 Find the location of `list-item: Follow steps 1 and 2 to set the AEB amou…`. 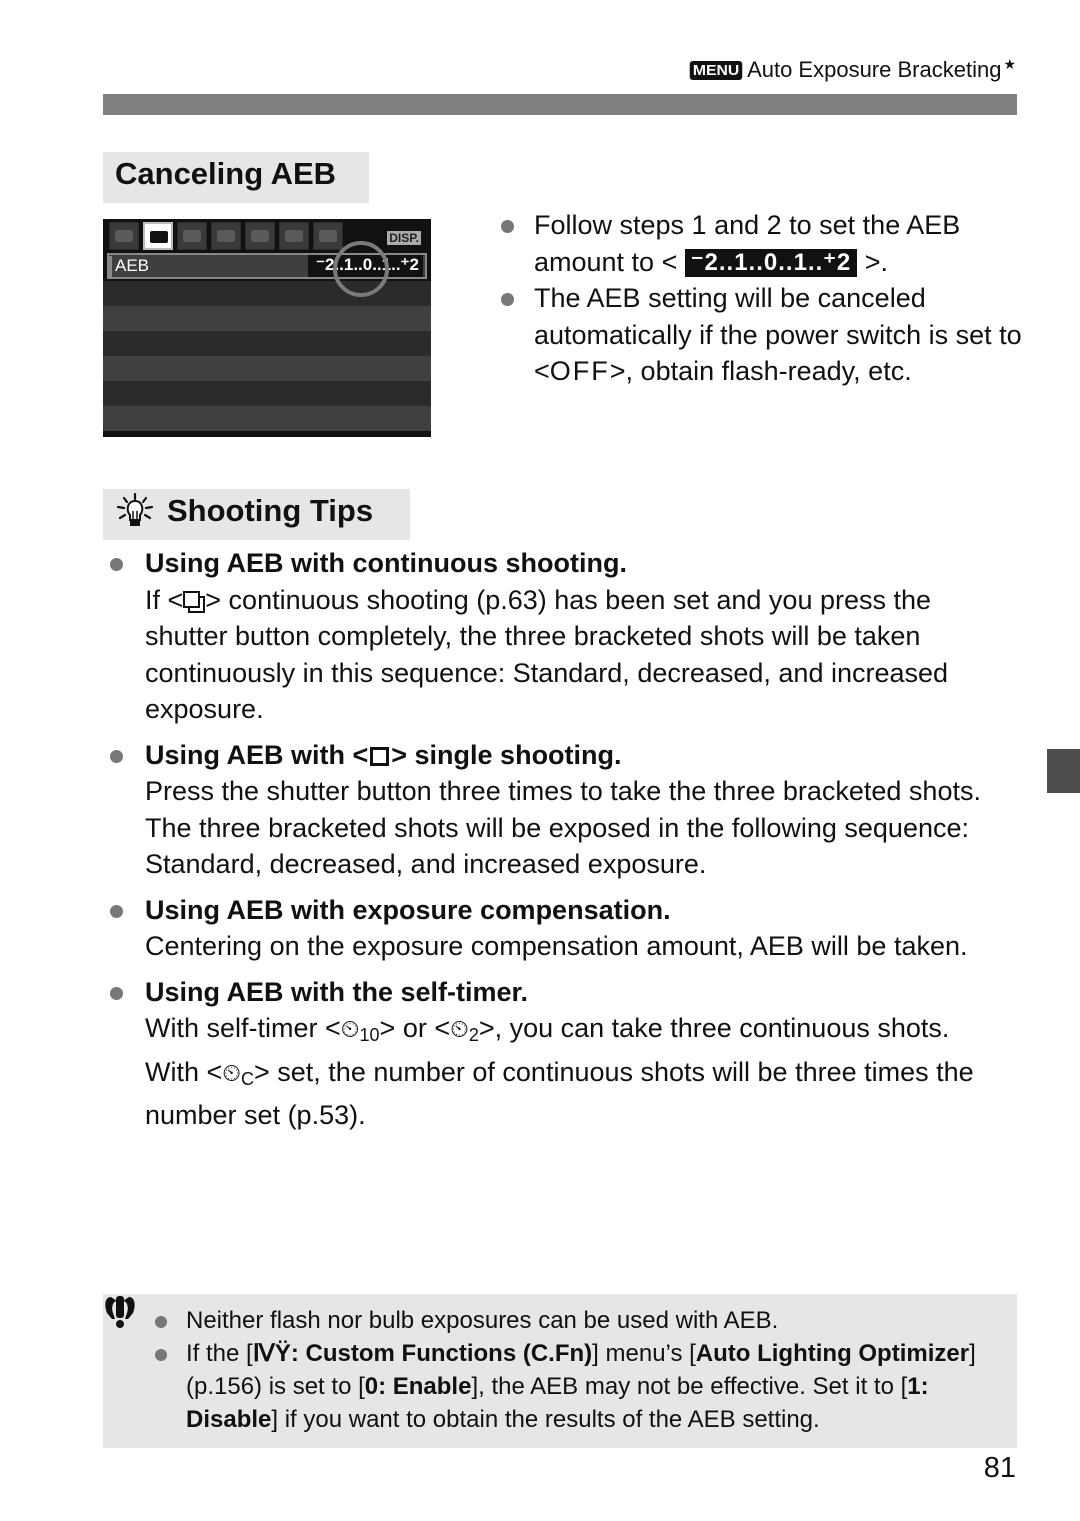

list-item: Follow steps 1 and 2 to set the AEB amou… is located at coordinates (768, 243).